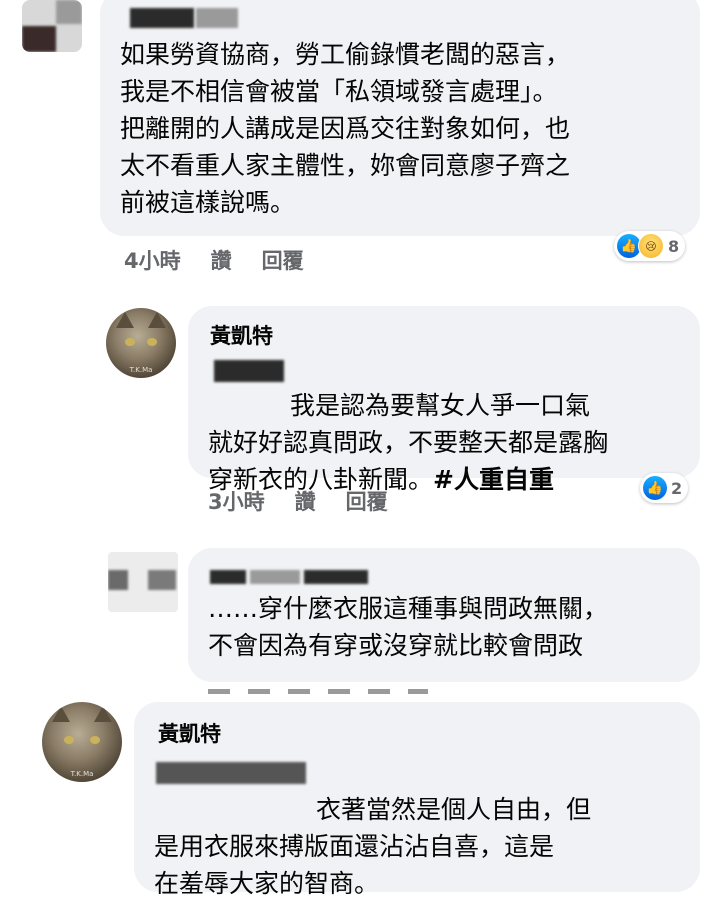 This screenshot has height=902, width=720. I want to click on comment-actions-1: 4小時 讚 回覆, so click(229, 260).